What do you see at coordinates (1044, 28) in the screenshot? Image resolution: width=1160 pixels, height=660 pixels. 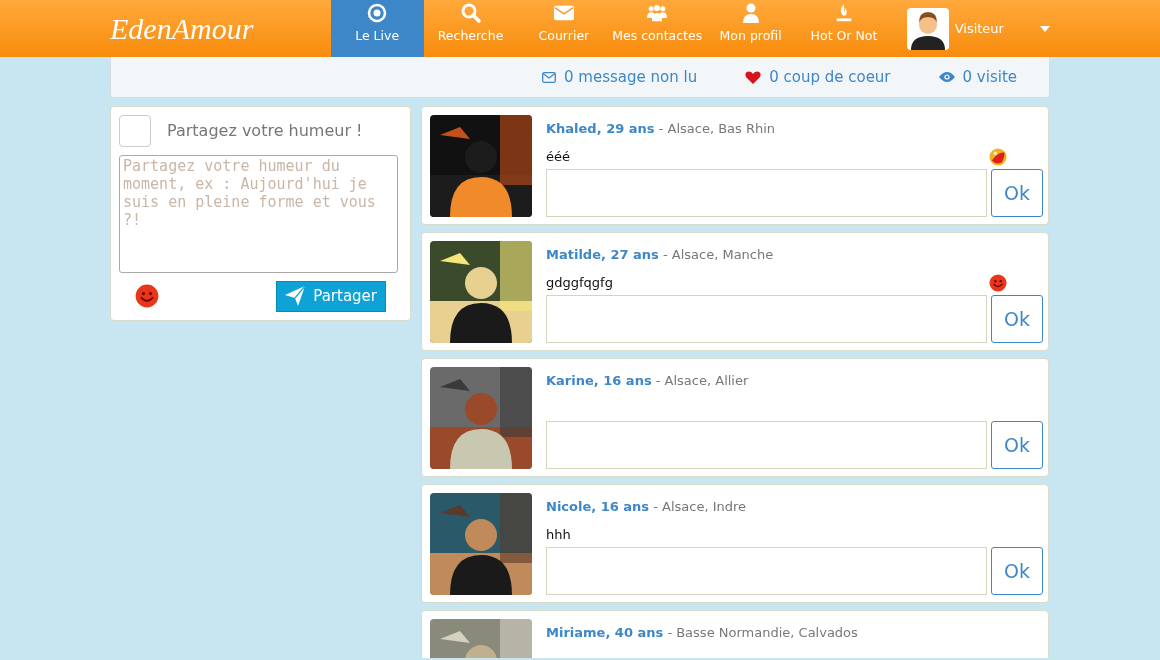 I see `caret-icon` at bounding box center [1044, 28].